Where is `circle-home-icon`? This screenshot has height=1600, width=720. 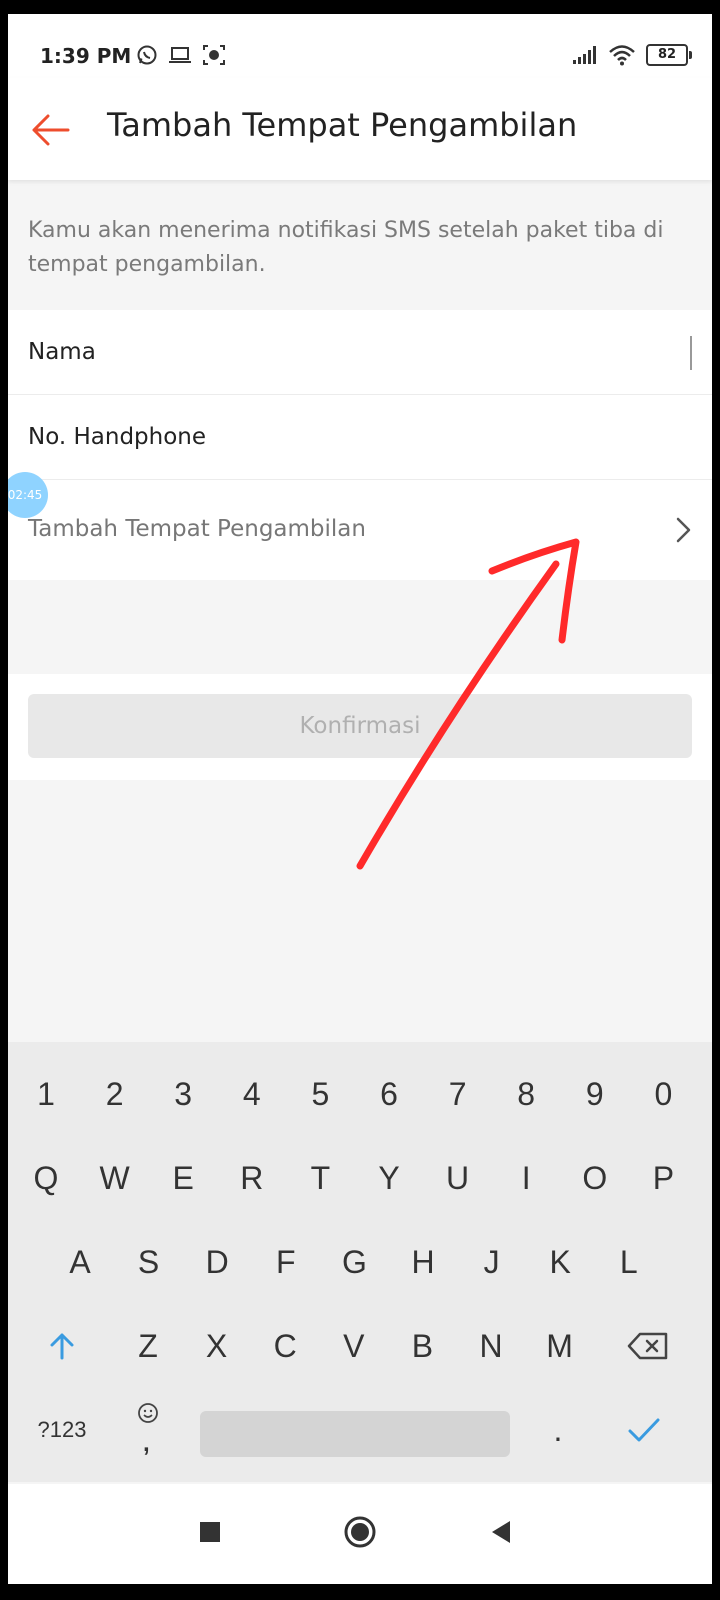
circle-home-icon is located at coordinates (360, 1532).